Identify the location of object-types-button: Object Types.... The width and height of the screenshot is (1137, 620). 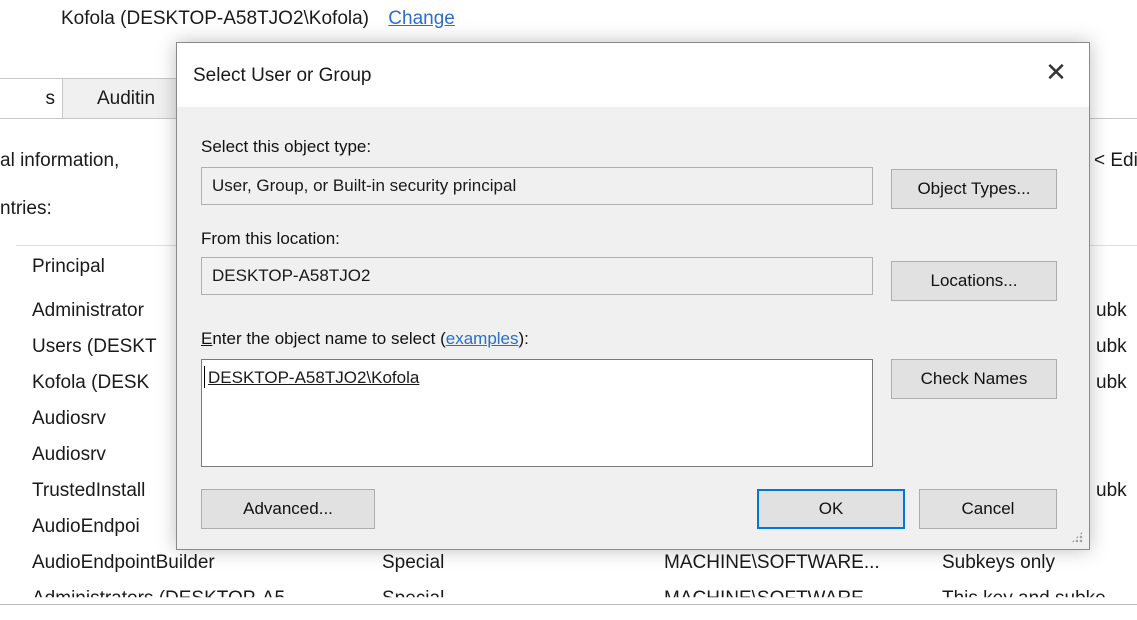
(974, 189).